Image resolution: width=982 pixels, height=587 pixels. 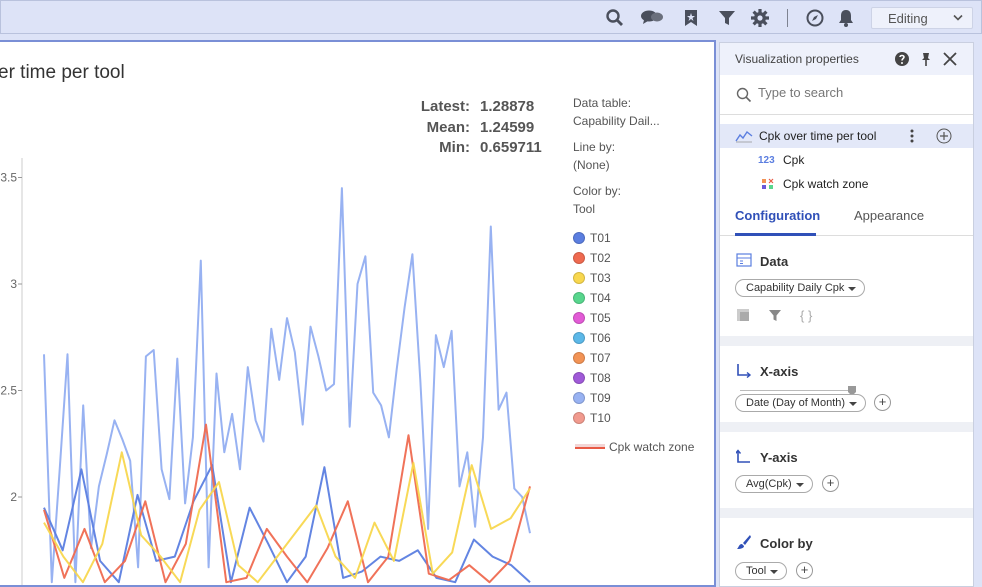 What do you see at coordinates (448, 127) in the screenshot?
I see `stat-label: Mean:` at bounding box center [448, 127].